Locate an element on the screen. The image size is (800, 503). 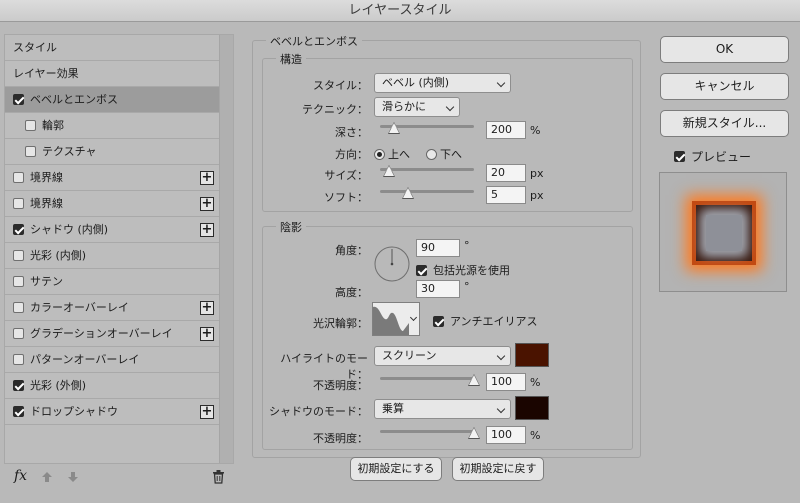
style-item-label: 境界線 is located at coordinates (46, 177).